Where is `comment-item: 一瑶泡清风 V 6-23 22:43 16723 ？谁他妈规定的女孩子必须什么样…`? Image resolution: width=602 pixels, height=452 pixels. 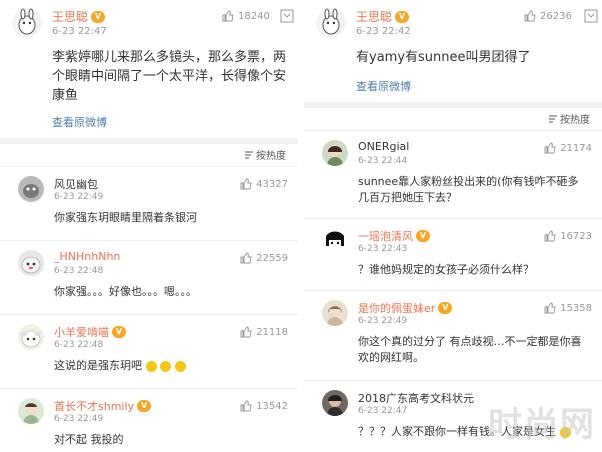
comment-item: 一瑶泡清风 V 6-23 22:43 16723 ？谁他妈规定的女孩子必须什么样… is located at coordinates (453, 256).